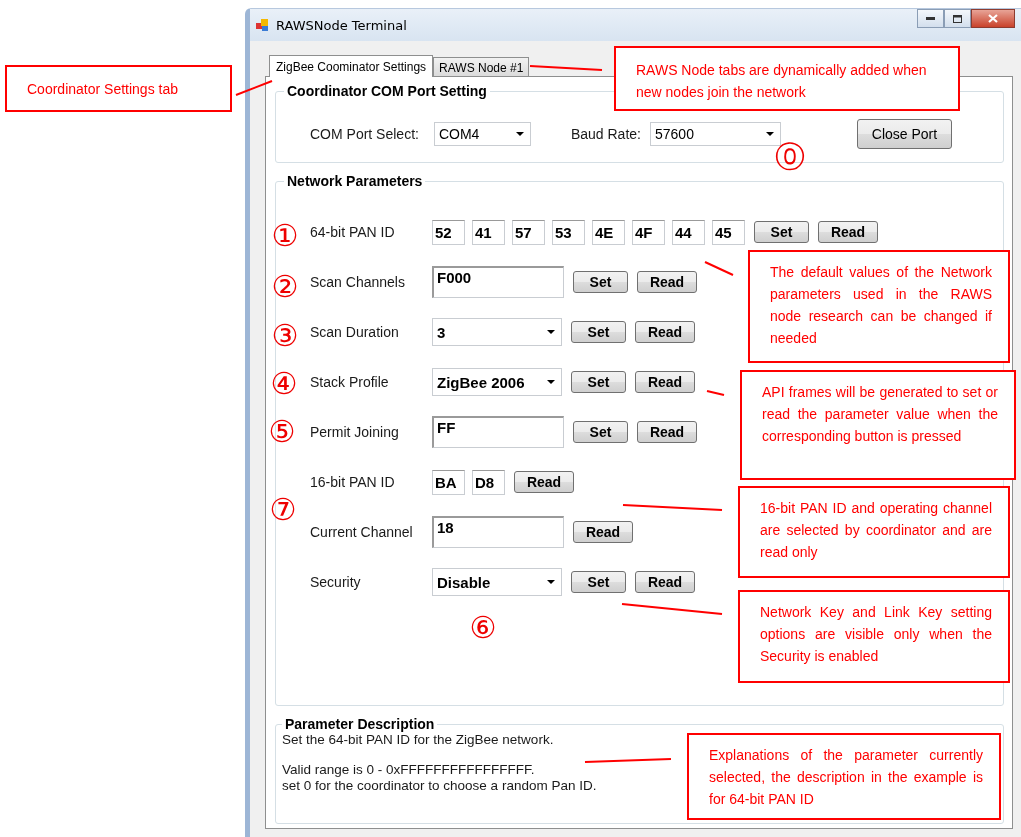 The image size is (1021, 837). Describe the element at coordinates (482, 134) in the screenshot. I see `dropdown: COM4` at that location.